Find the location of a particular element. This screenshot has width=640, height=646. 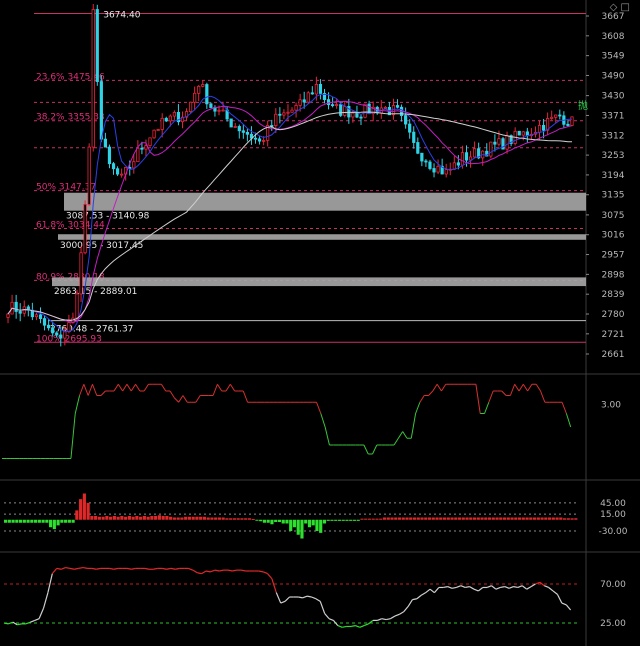

fib-label: 100% 2695.93 is located at coordinates (69, 339).